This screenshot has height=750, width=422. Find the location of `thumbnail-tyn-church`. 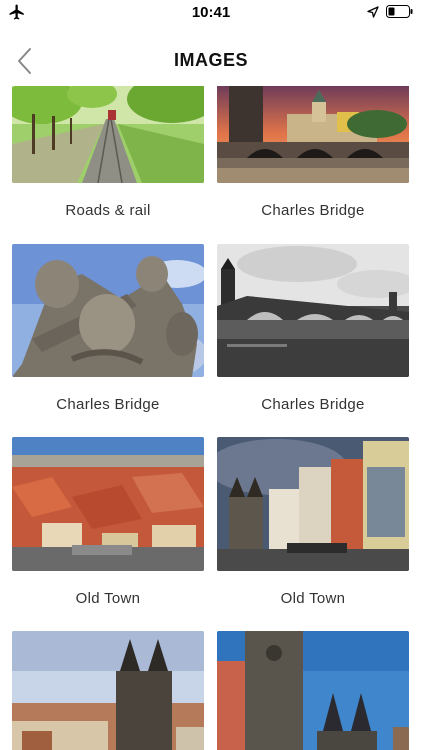

thumbnail-tyn-church is located at coordinates (108, 690).